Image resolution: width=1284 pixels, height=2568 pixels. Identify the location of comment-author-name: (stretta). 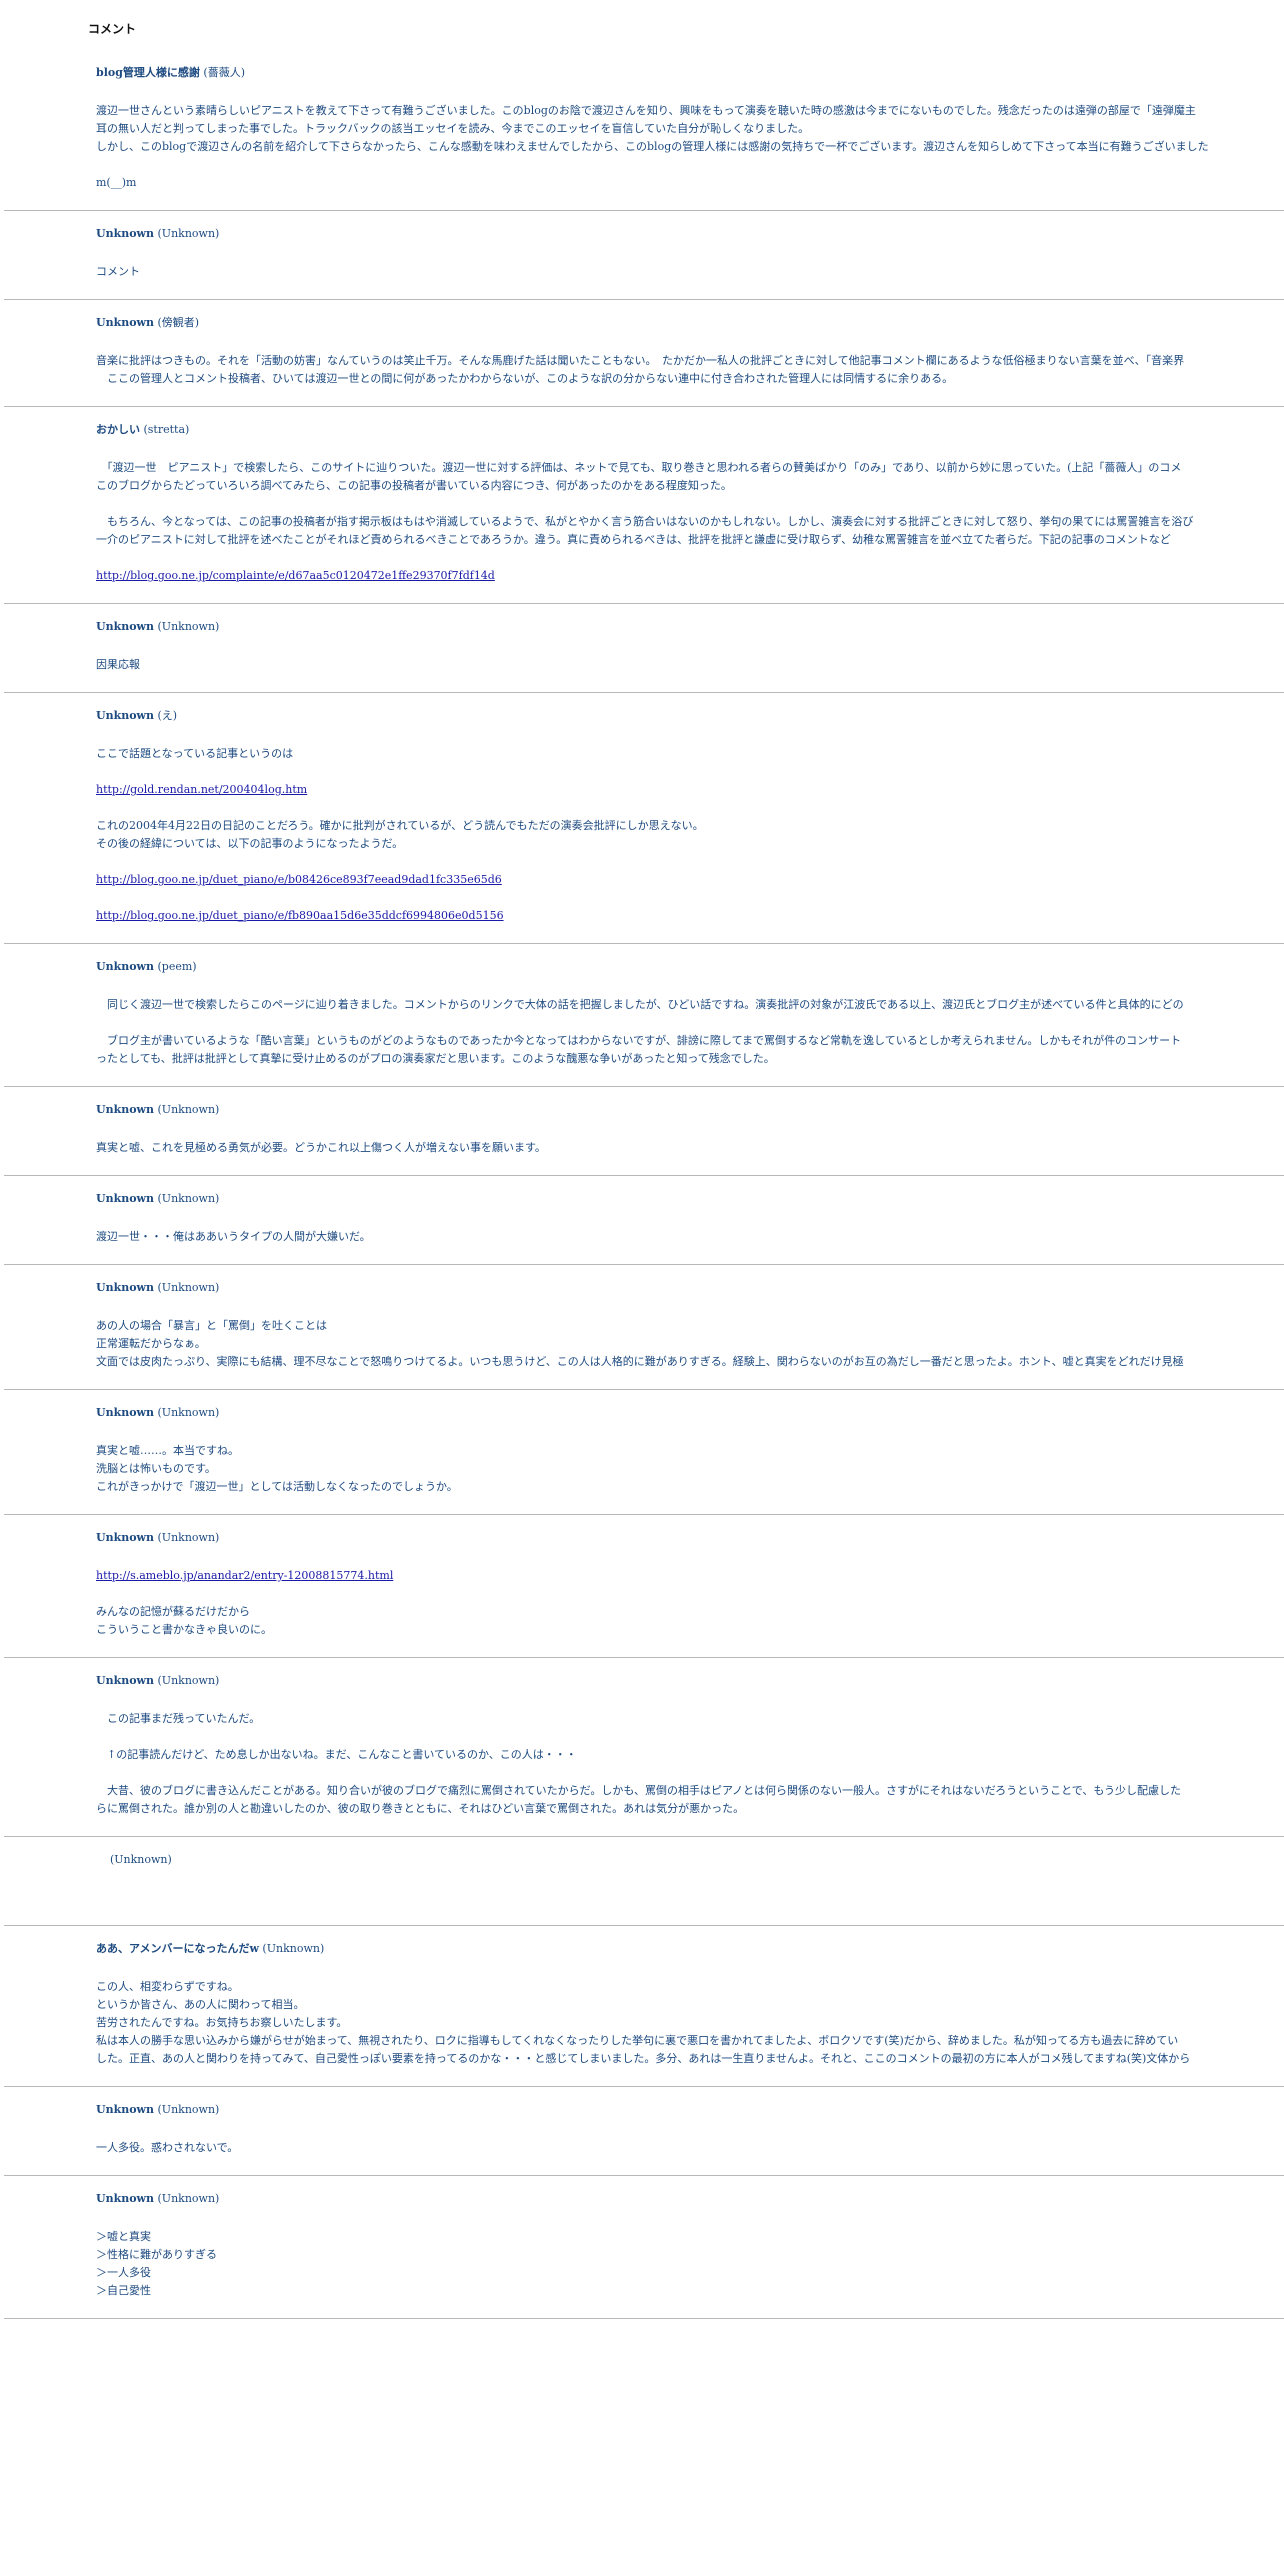
(165, 429).